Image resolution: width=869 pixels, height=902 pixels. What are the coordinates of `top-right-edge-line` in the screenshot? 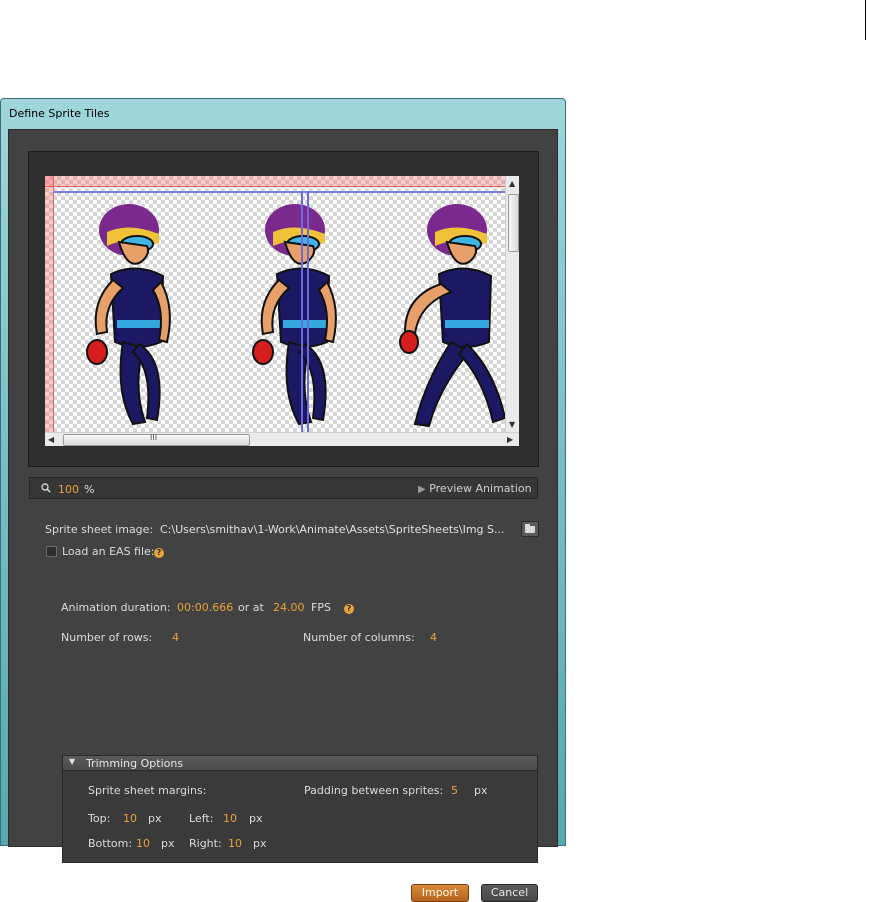 It's located at (865, 20).